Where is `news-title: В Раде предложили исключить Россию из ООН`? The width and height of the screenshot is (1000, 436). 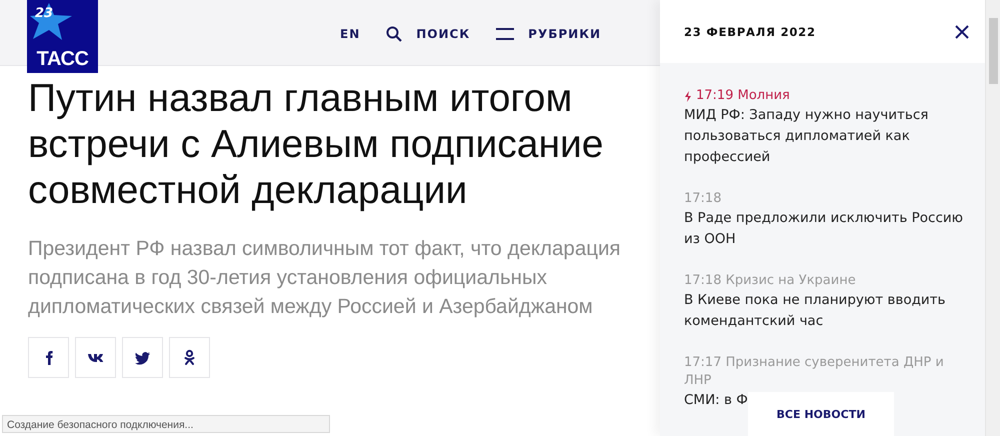 news-title: В Раде предложили исключить Россию из ООН is located at coordinates (824, 229).